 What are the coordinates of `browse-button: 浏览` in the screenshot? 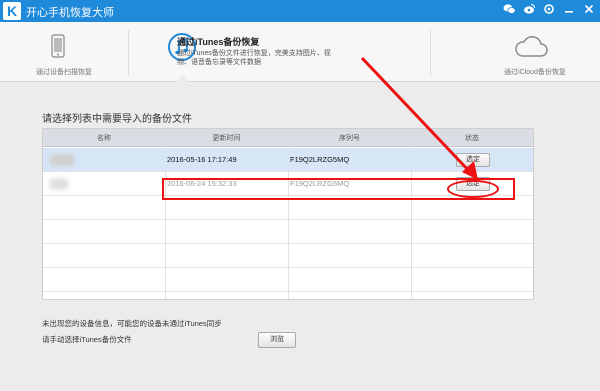 It's located at (277, 340).